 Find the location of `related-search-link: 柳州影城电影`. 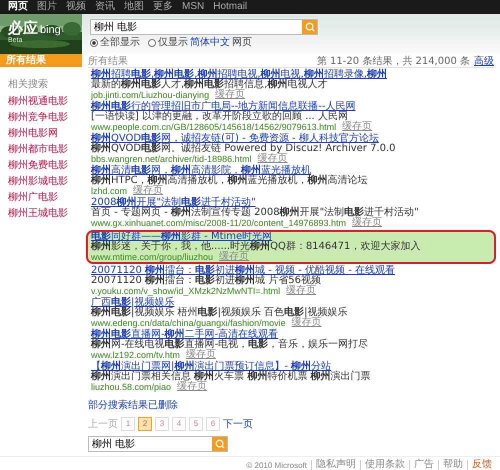

related-search-link: 柳州影城电影 is located at coordinates (41, 182).